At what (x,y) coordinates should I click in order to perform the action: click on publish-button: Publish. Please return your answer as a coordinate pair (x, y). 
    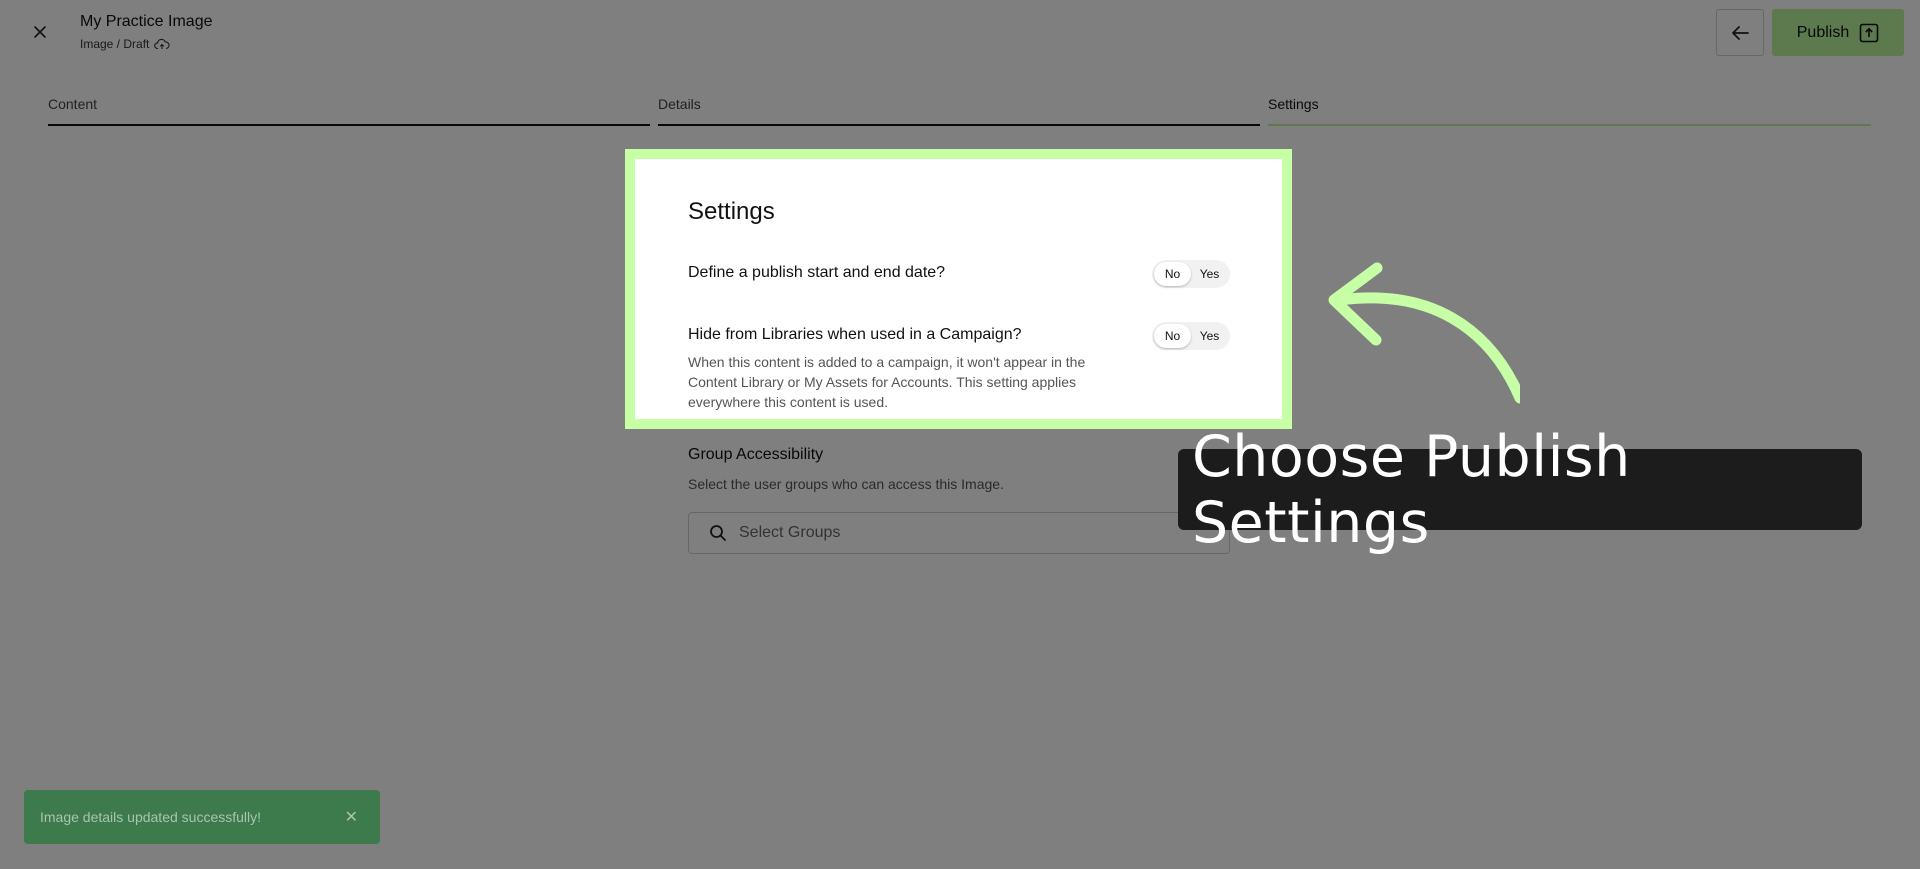
    Looking at the image, I should click on (1838, 32).